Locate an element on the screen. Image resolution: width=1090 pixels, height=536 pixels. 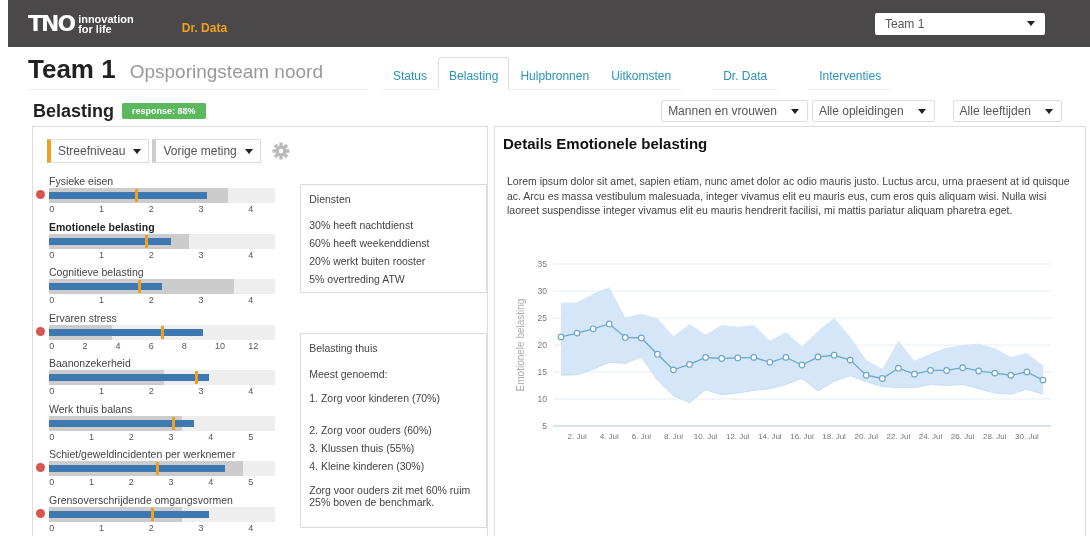
x-tick-label: 26. Jul is located at coordinates (962, 436).